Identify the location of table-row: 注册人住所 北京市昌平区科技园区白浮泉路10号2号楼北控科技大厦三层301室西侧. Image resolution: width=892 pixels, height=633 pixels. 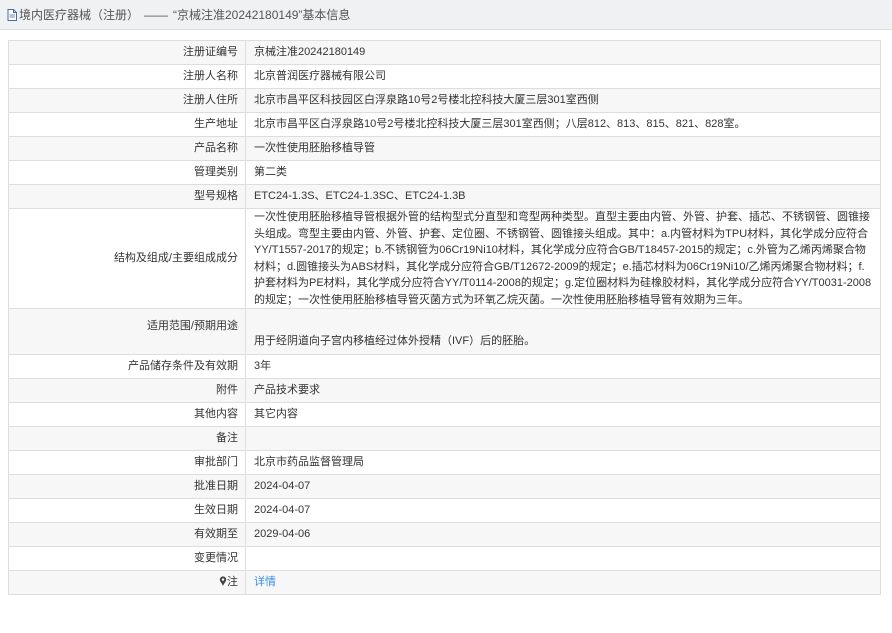
(444, 100).